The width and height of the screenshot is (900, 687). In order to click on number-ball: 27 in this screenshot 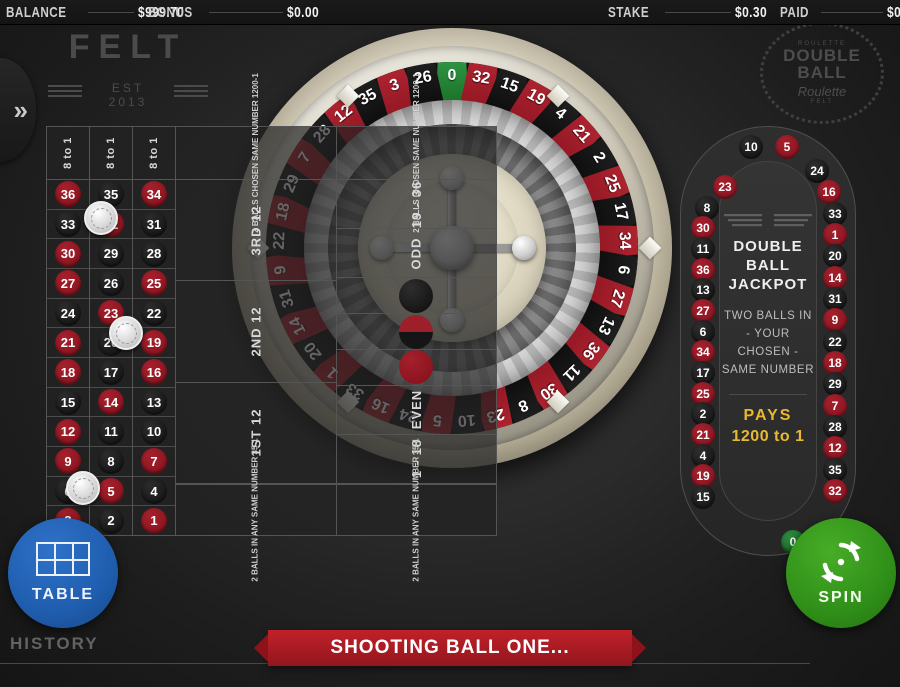, I will do `click(68, 283)`.